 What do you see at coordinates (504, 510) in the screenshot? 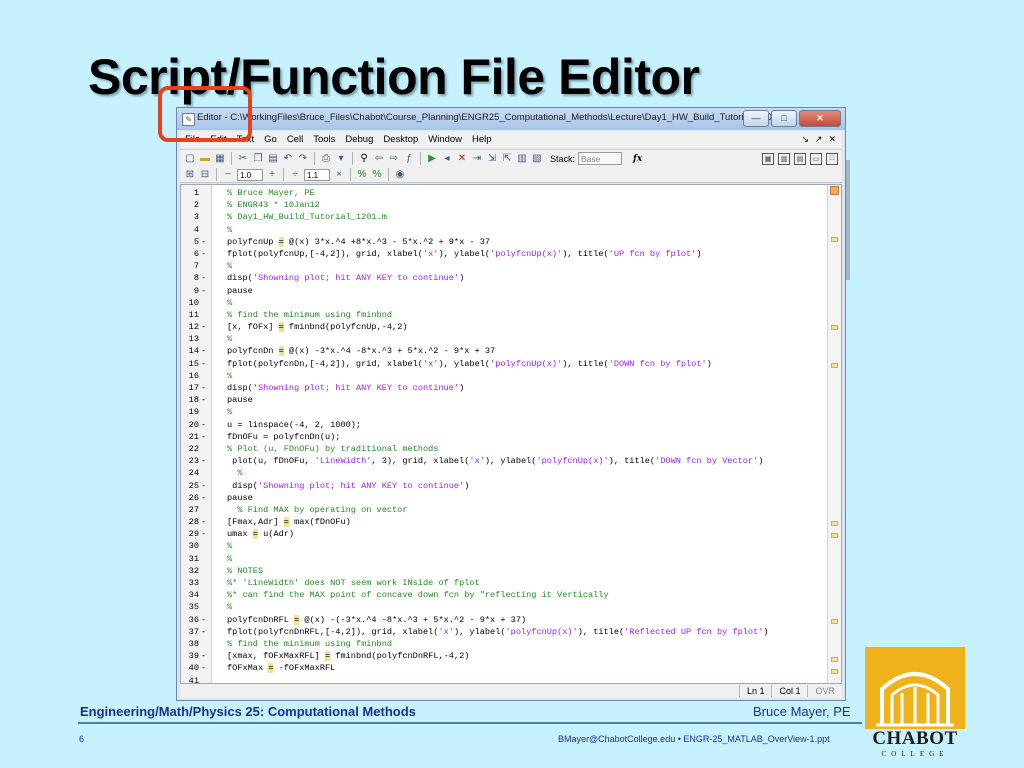
I see `code-line: 27 % Find MAX by operating on vector` at bounding box center [504, 510].